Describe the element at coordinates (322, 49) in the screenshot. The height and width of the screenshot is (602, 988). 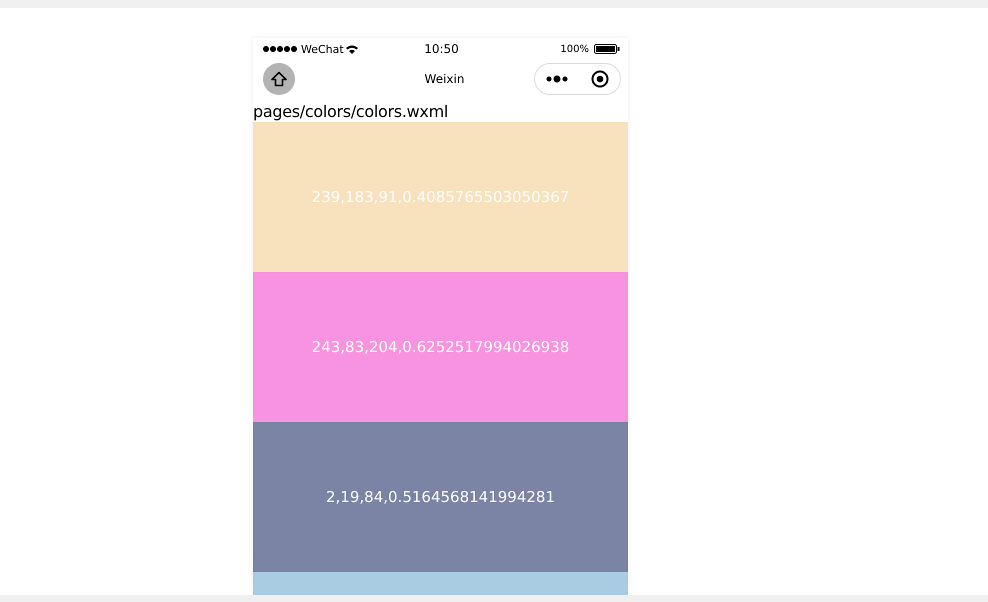
I see `carrier-name: WeChat` at that location.